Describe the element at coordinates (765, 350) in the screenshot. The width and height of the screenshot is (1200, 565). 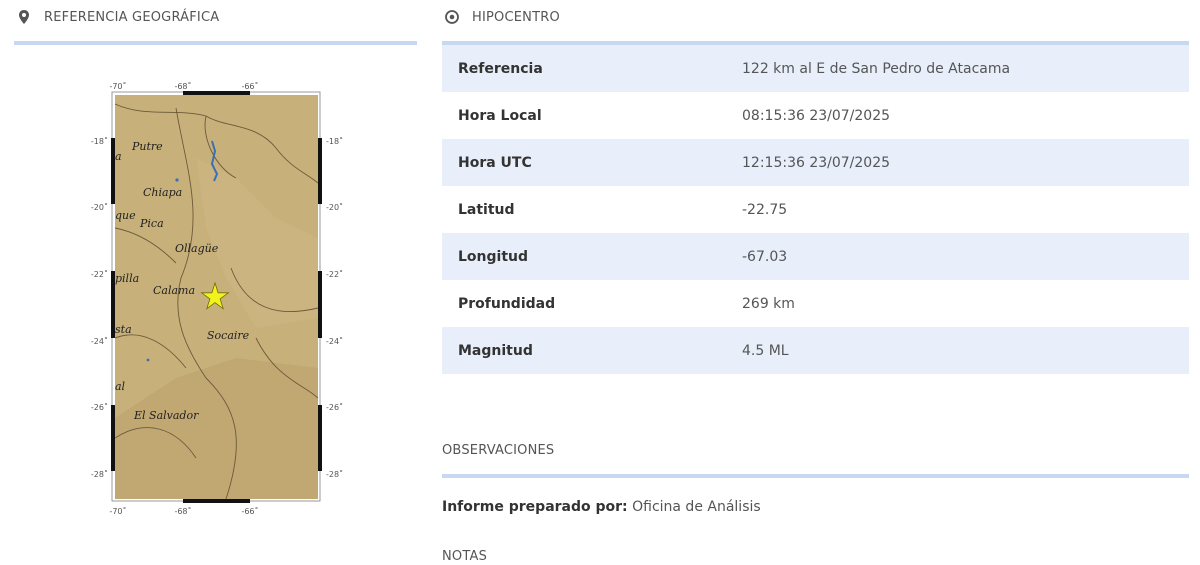
I see `row-value: 4.5 ML` at that location.